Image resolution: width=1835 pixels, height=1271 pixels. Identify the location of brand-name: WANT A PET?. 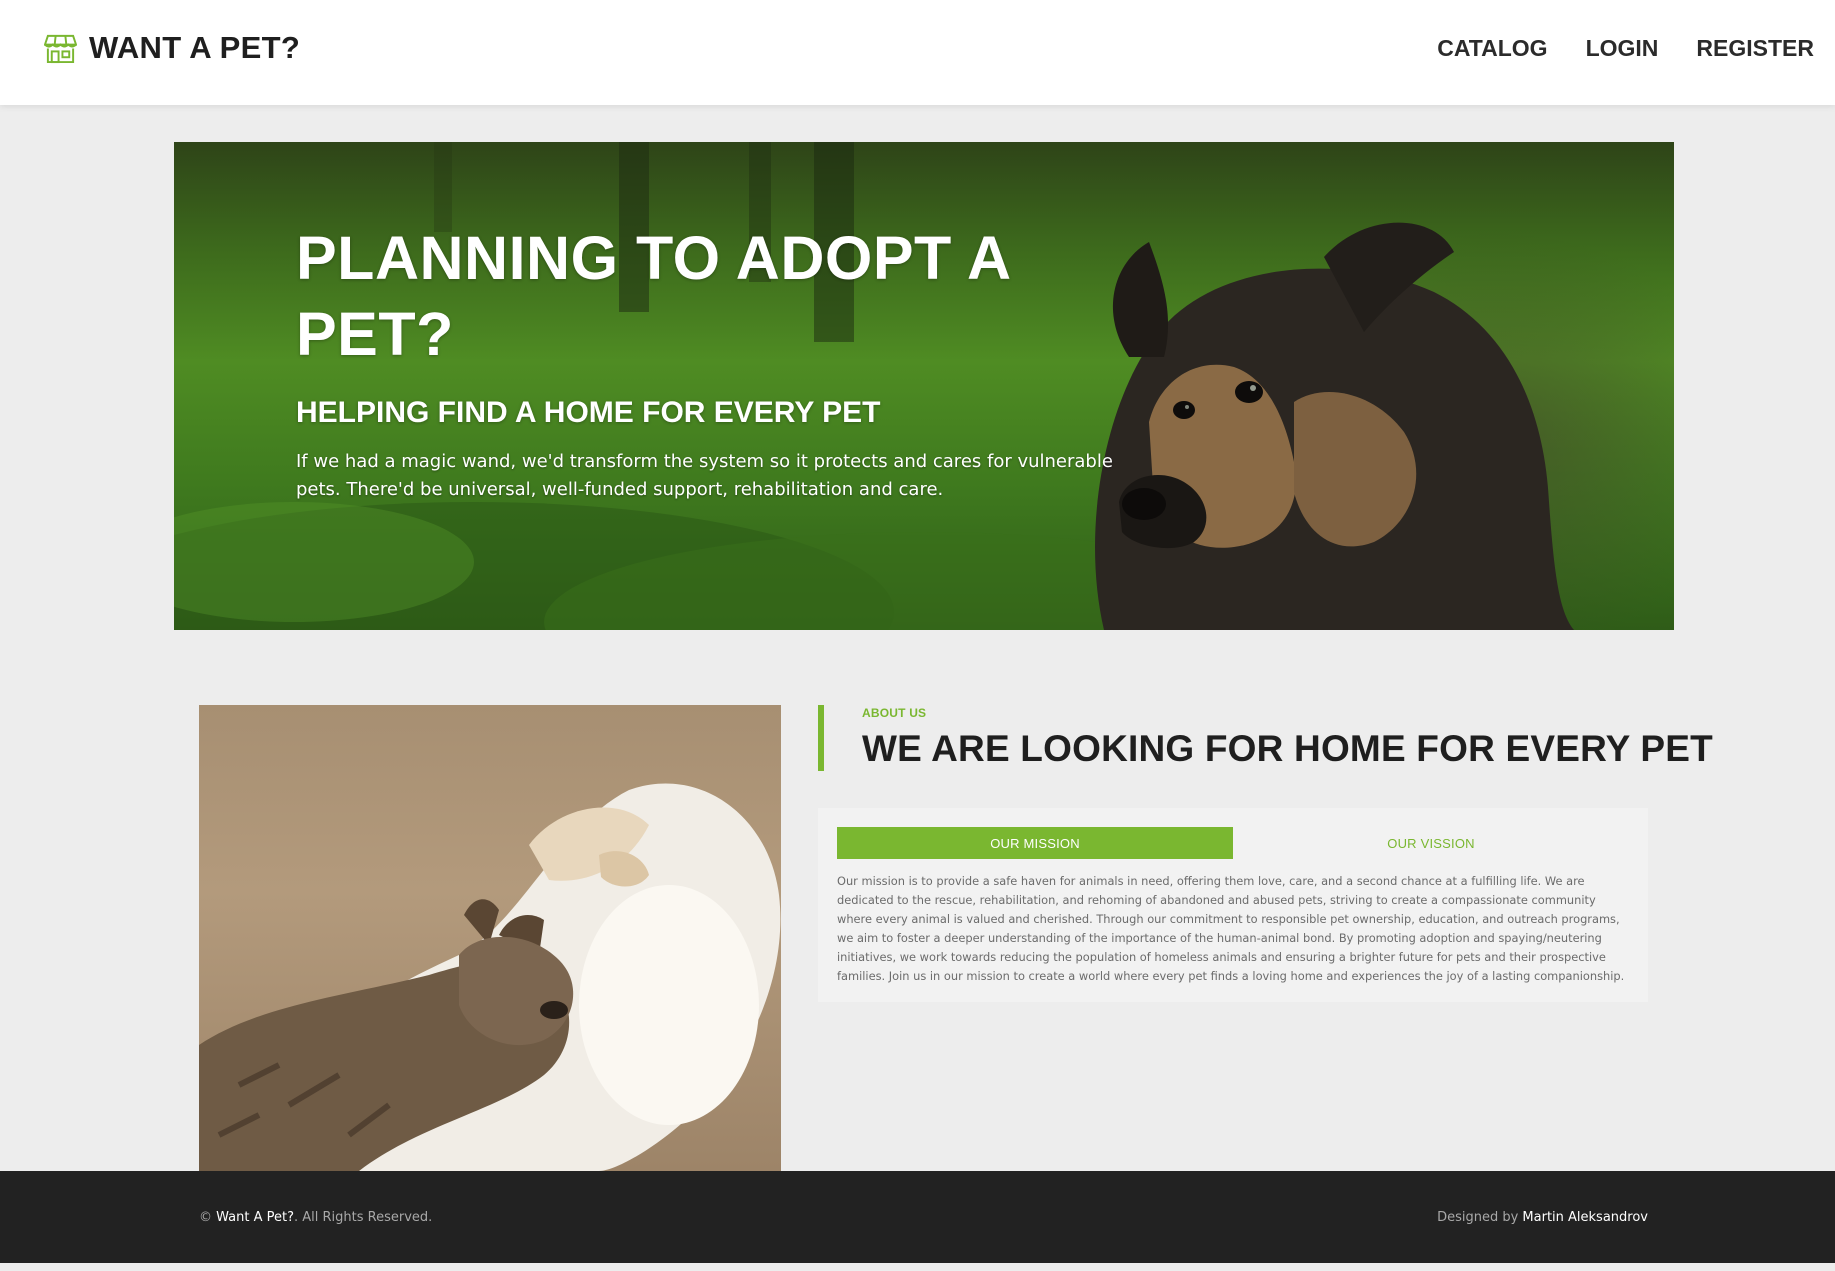
(195, 47).